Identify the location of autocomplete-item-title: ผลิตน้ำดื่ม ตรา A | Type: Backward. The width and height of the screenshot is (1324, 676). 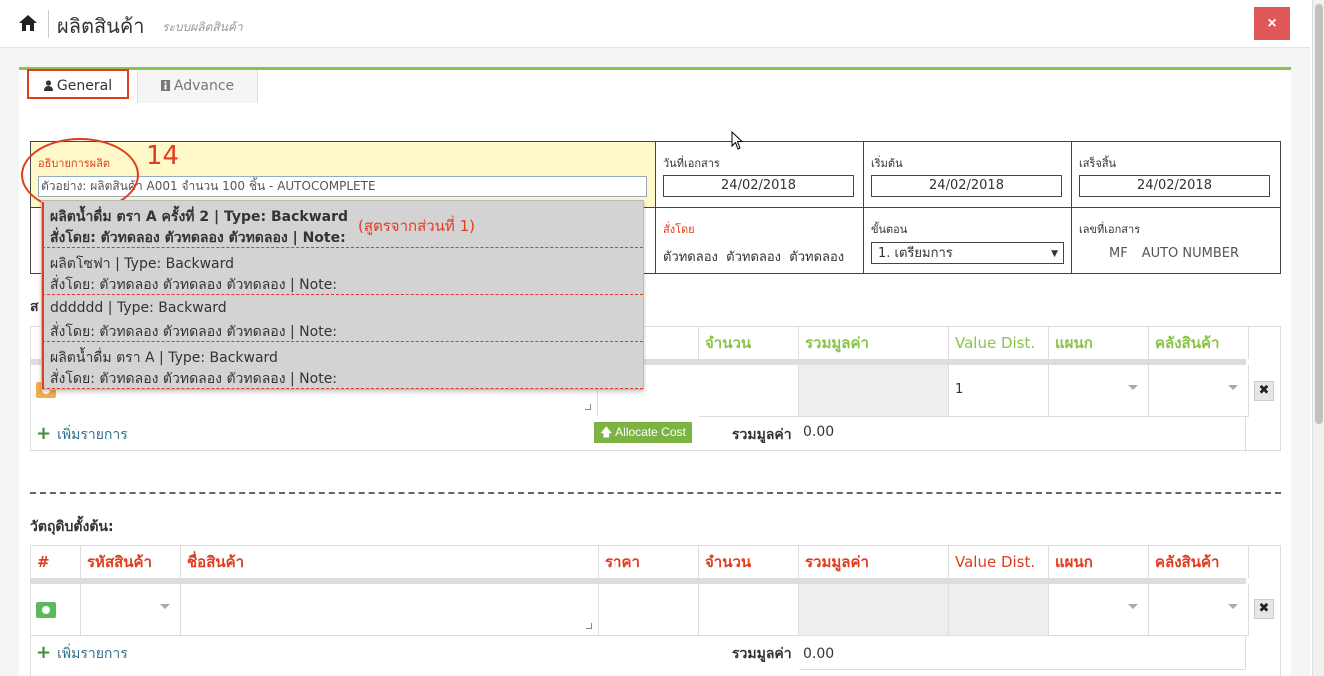
(164, 358).